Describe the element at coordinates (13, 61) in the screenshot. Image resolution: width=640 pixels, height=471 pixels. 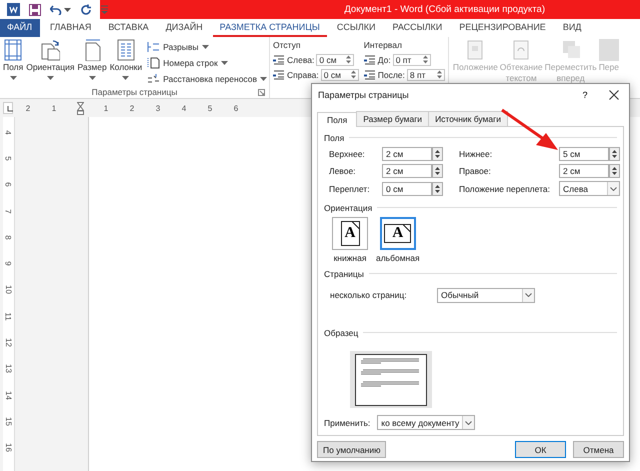
I see `ribbon-button: Поля` at that location.